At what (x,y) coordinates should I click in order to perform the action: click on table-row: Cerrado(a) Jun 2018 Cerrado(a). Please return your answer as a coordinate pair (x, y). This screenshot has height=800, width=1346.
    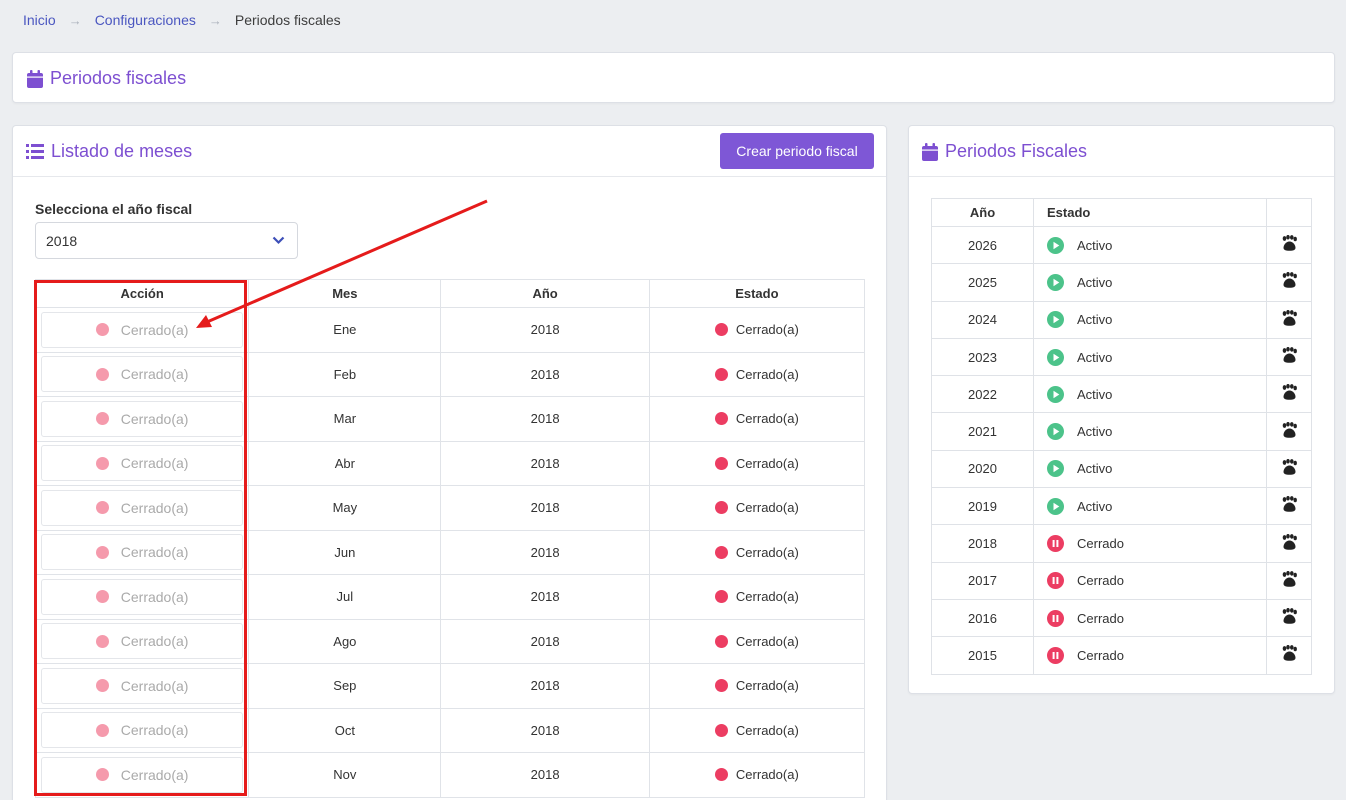
    Looking at the image, I should click on (450, 552).